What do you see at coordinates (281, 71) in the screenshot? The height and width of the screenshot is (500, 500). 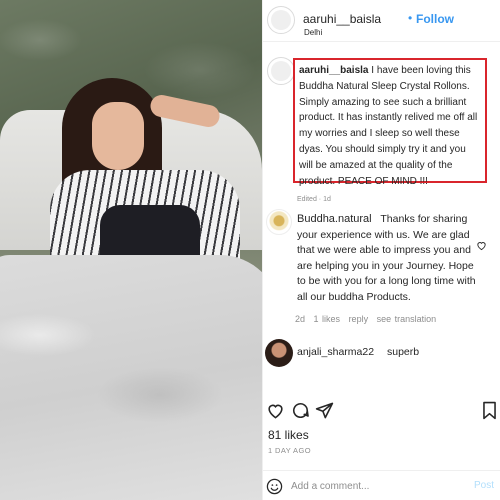 I see `caption-author-avatar` at bounding box center [281, 71].